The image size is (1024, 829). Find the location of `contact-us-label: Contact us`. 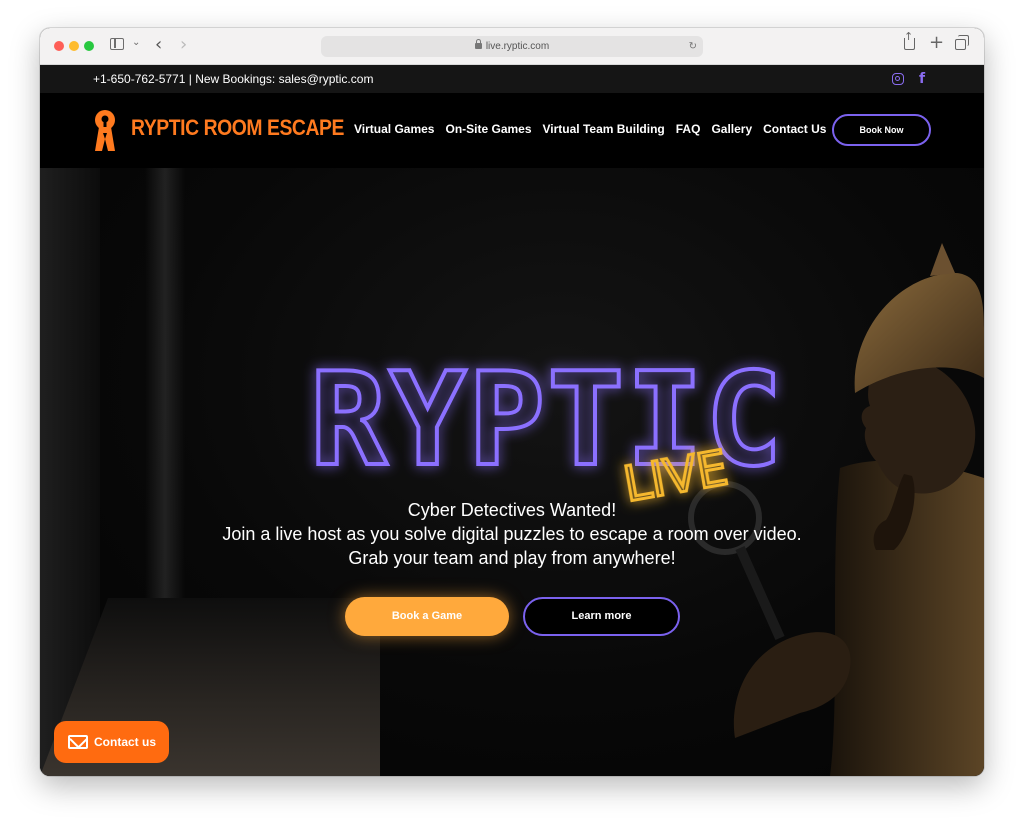

contact-us-label: Contact us is located at coordinates (125, 742).